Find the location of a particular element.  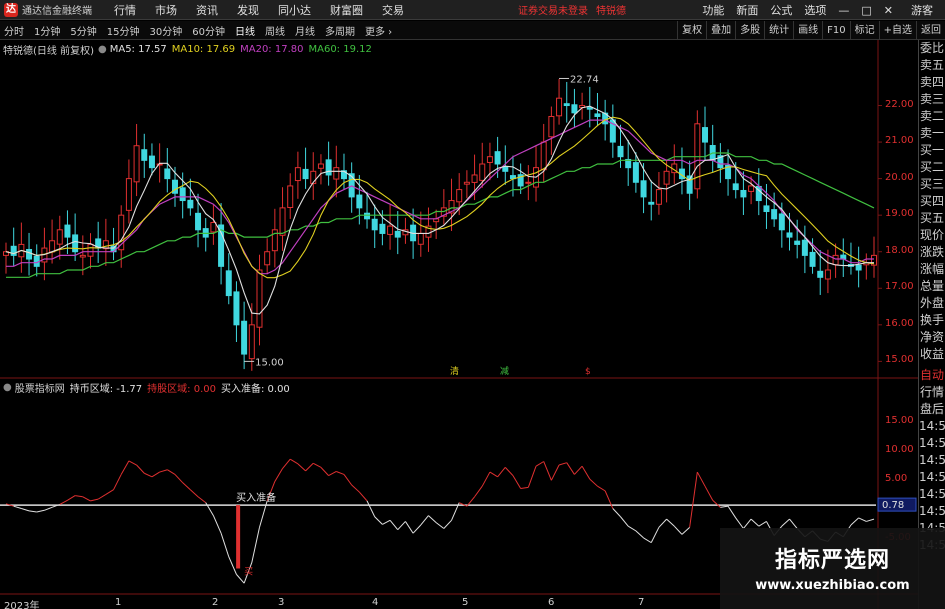

tool-overlay-button: 叠加 is located at coordinates (720, 30).